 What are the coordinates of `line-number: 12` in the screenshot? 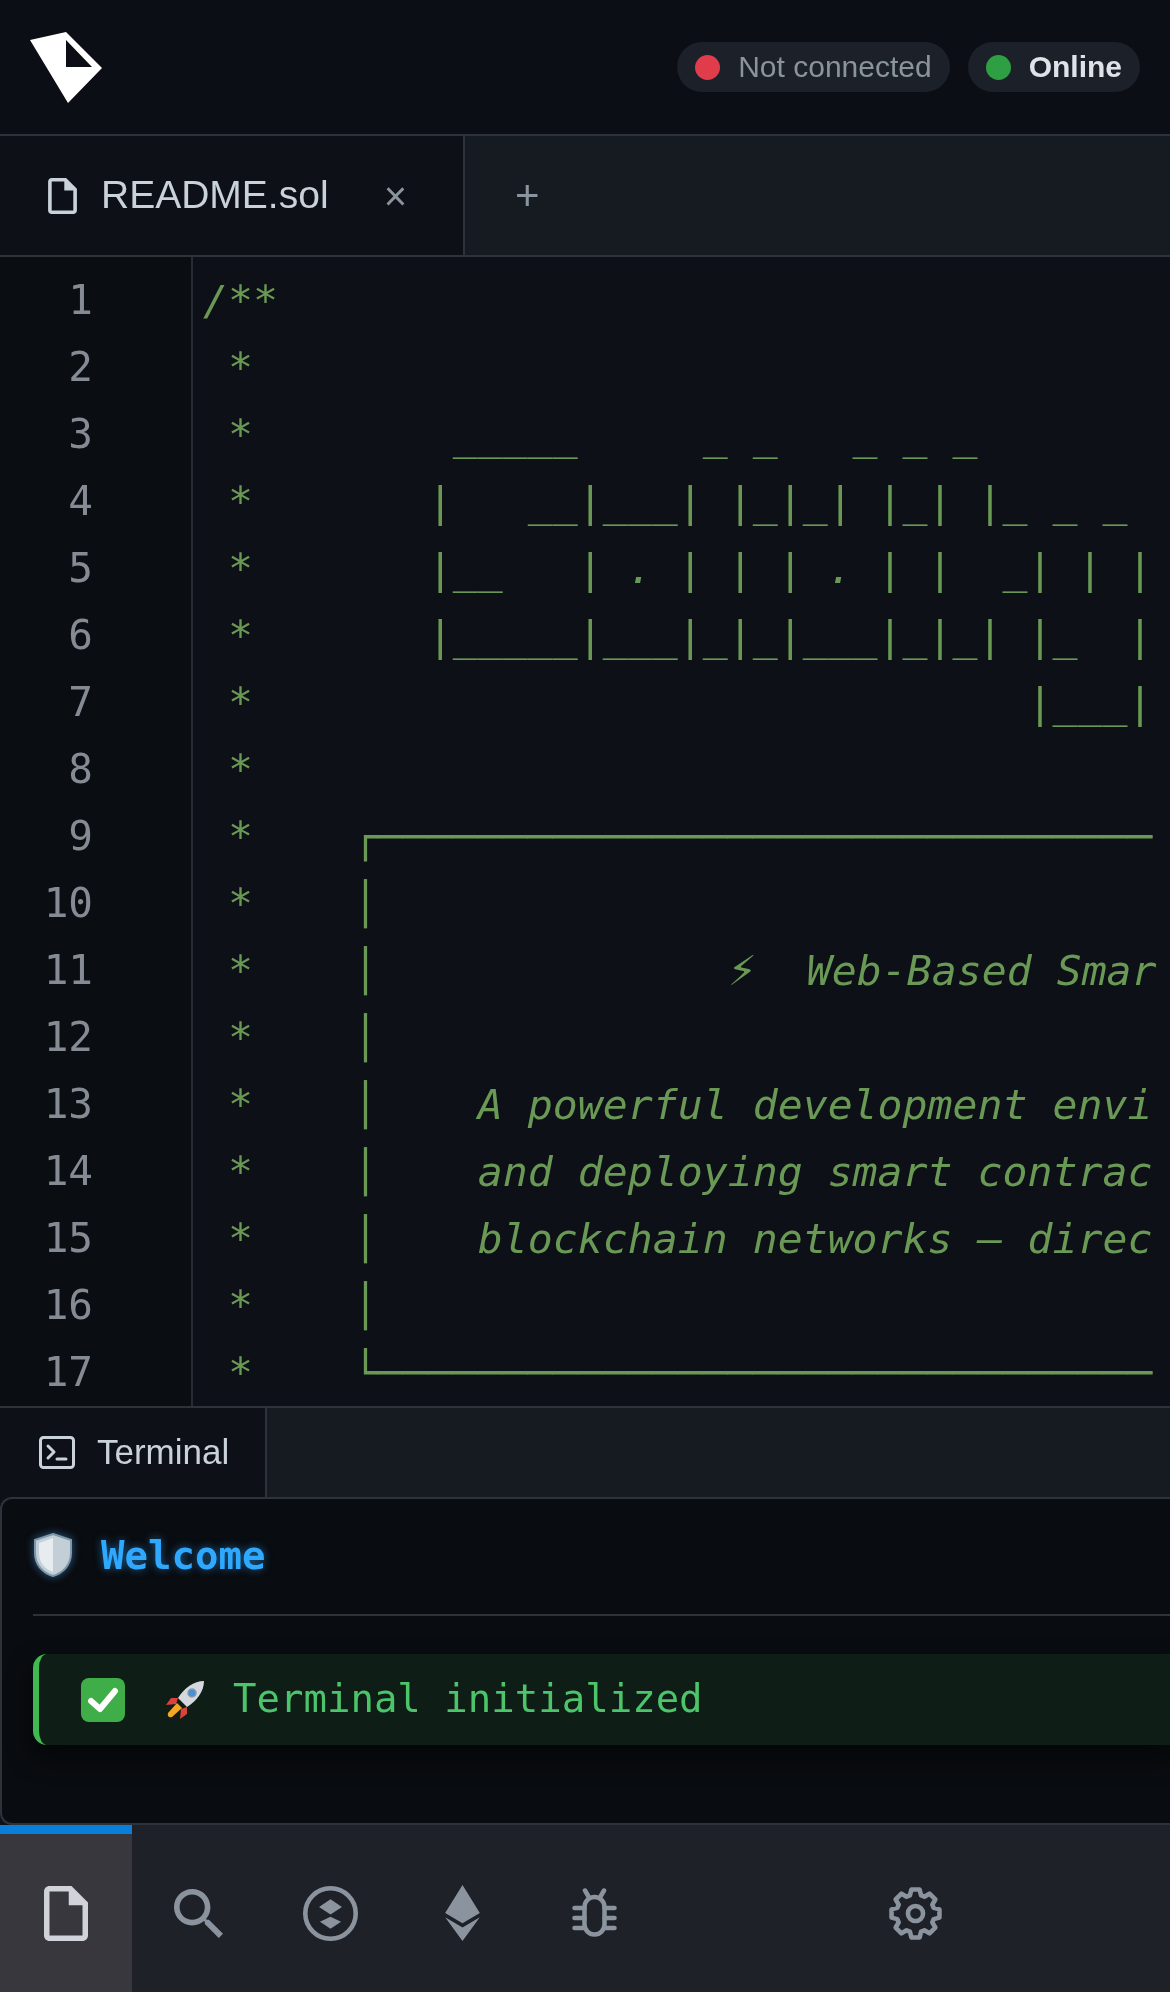 It's located at (68, 1037).